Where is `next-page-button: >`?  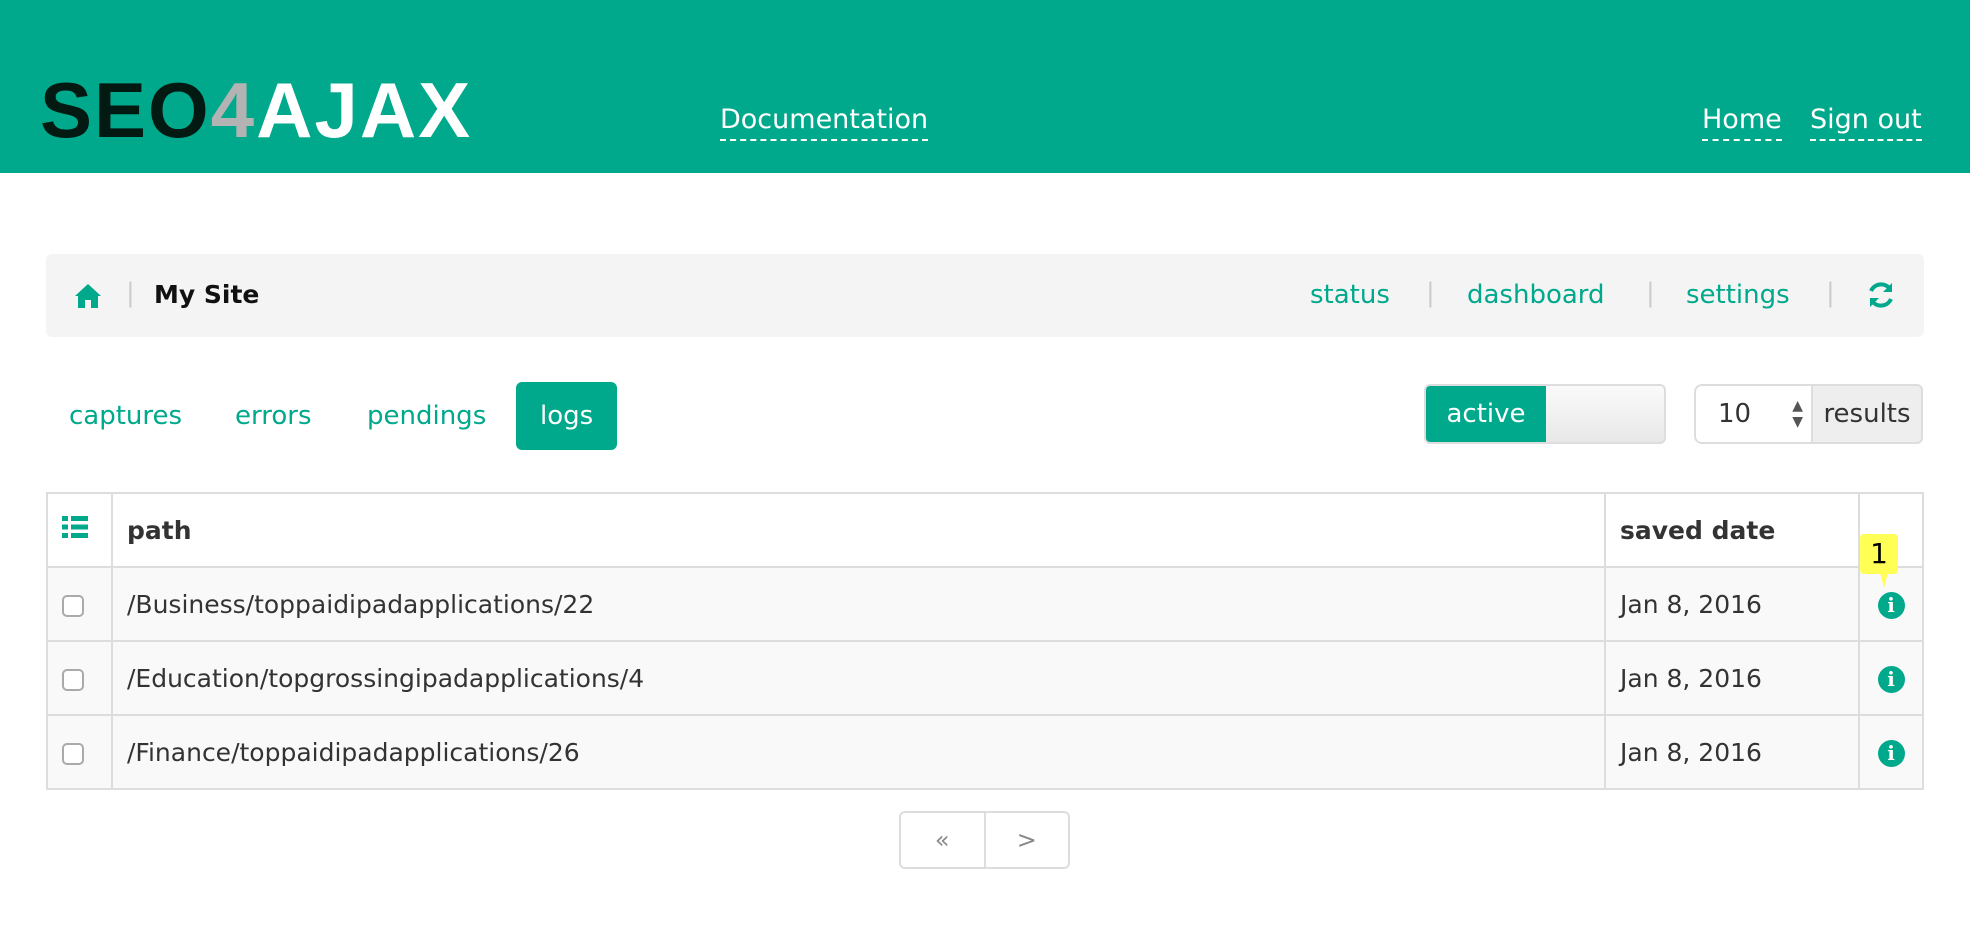
next-page-button: > is located at coordinates (1027, 840).